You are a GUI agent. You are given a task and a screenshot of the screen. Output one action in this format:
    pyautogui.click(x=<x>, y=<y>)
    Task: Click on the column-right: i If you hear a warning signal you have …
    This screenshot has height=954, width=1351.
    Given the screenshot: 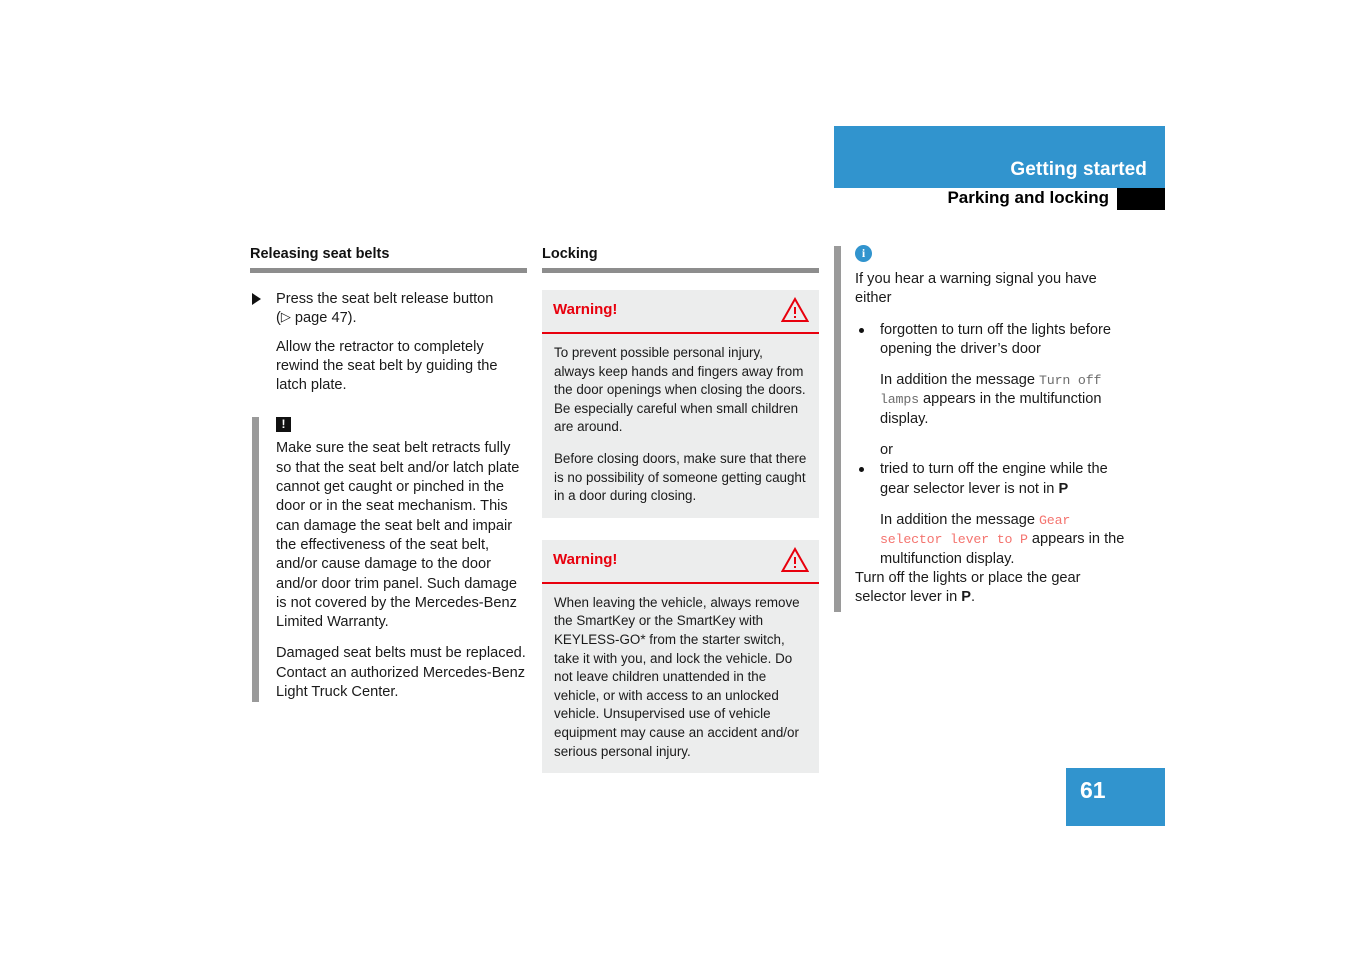 What is the action you would take?
    pyautogui.click(x=993, y=426)
    